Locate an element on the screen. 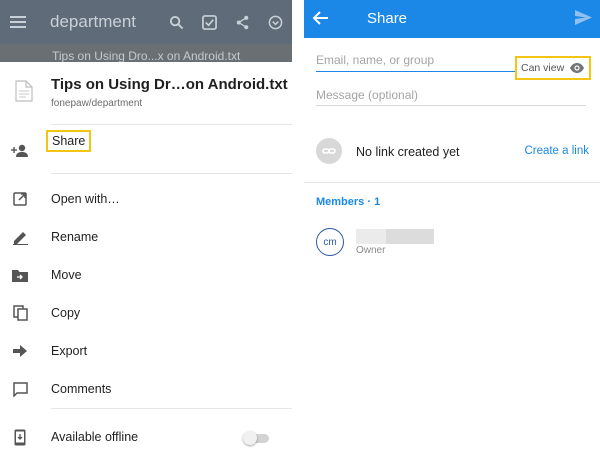  pane-separator is located at coordinates (298, 230).